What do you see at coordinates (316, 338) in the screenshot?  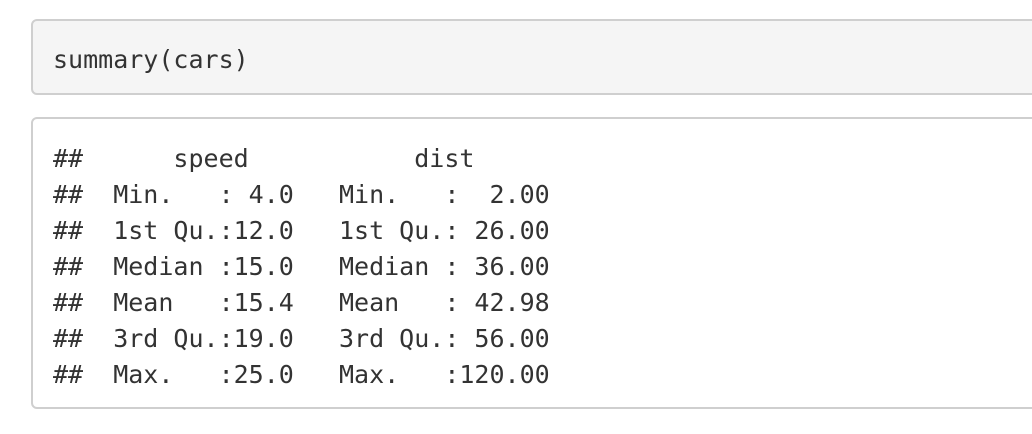 I see `output-line-third-quartile: ## 3rd Qu.:19.0 3rd Qu.: 56.00` at bounding box center [316, 338].